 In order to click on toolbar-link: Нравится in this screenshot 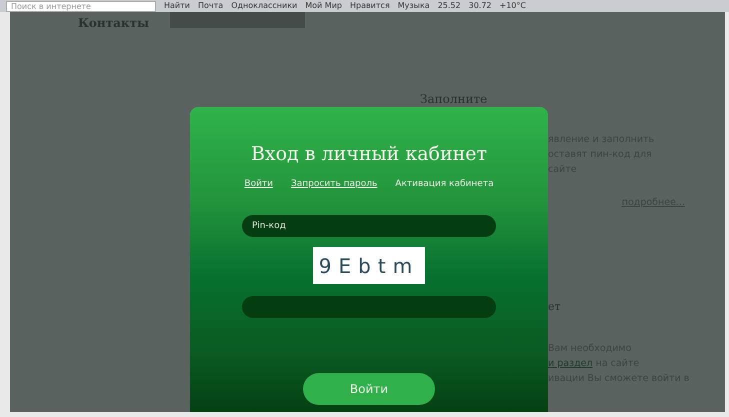, I will do `click(370, 6)`.